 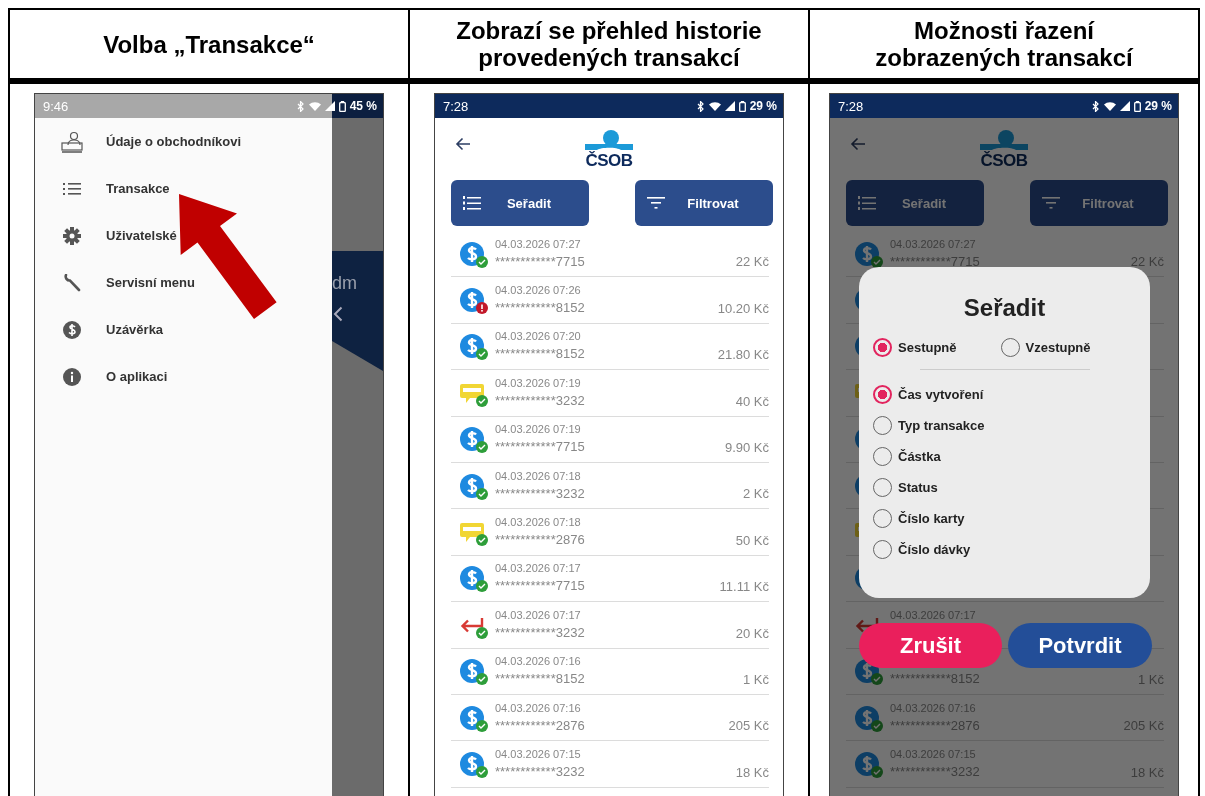 What do you see at coordinates (927, 347) in the screenshot?
I see `option-label: Sestupně` at bounding box center [927, 347].